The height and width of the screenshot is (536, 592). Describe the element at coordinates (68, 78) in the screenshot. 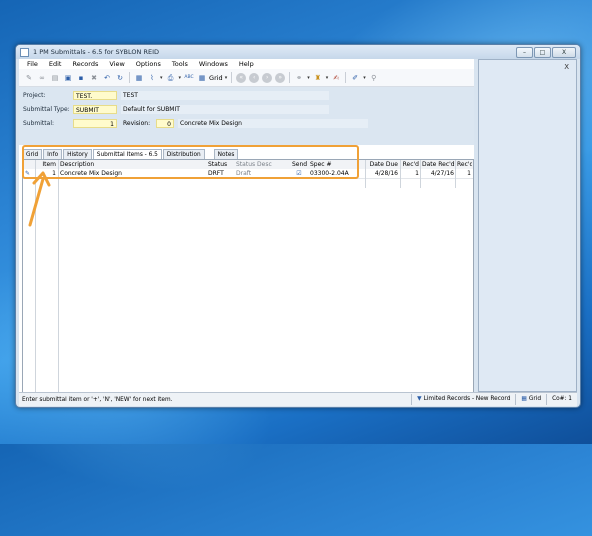

I see `new-record-icon: ▣` at that location.